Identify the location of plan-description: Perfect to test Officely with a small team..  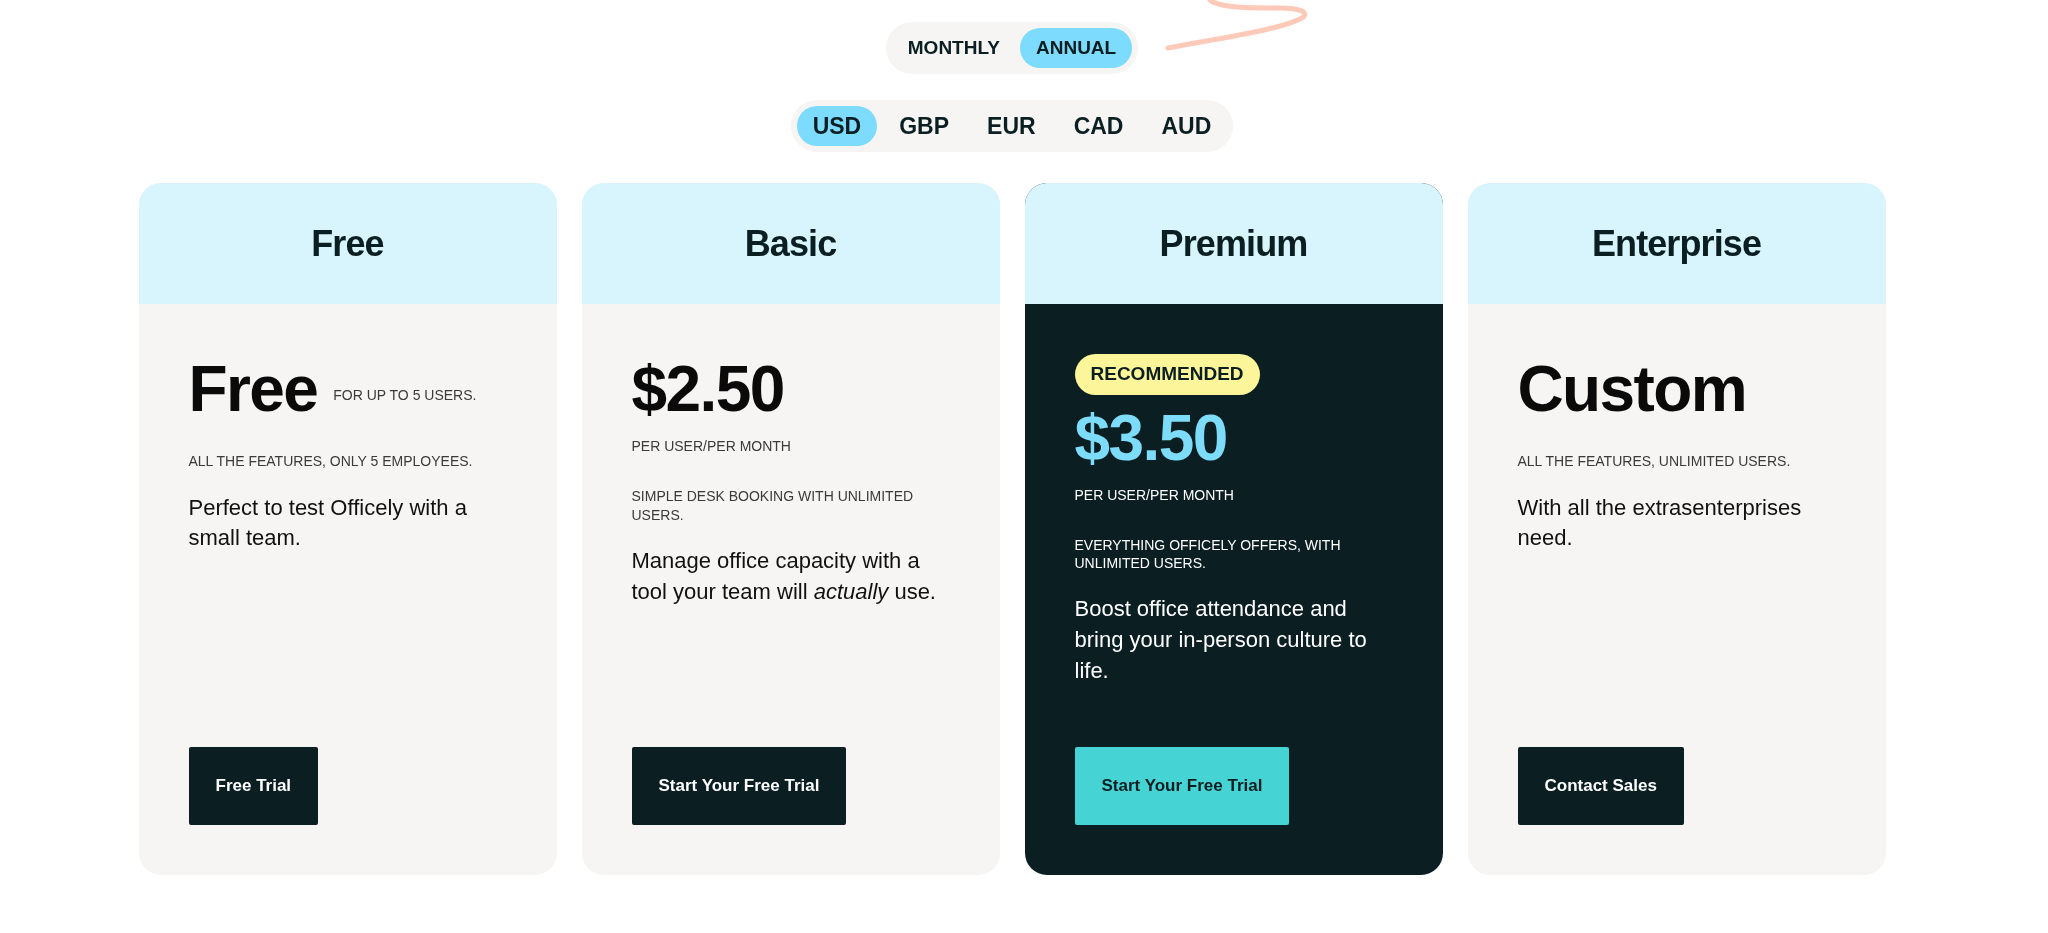
(328, 523).